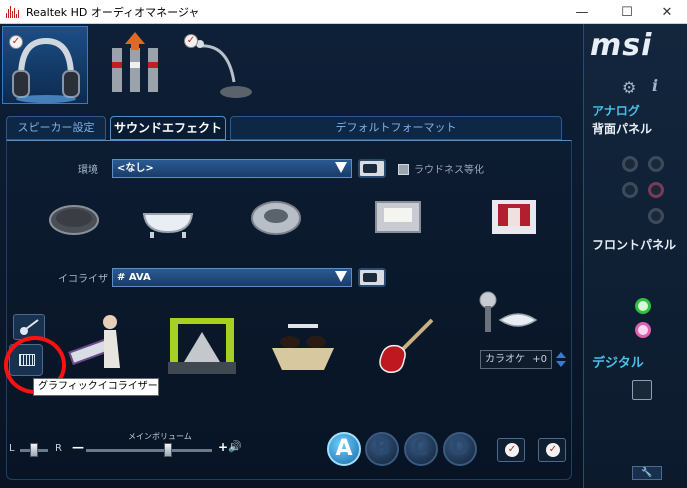 The width and height of the screenshot is (687, 488). I want to click on tab-sound-effects: サウンドエフェクト, so click(168, 128).